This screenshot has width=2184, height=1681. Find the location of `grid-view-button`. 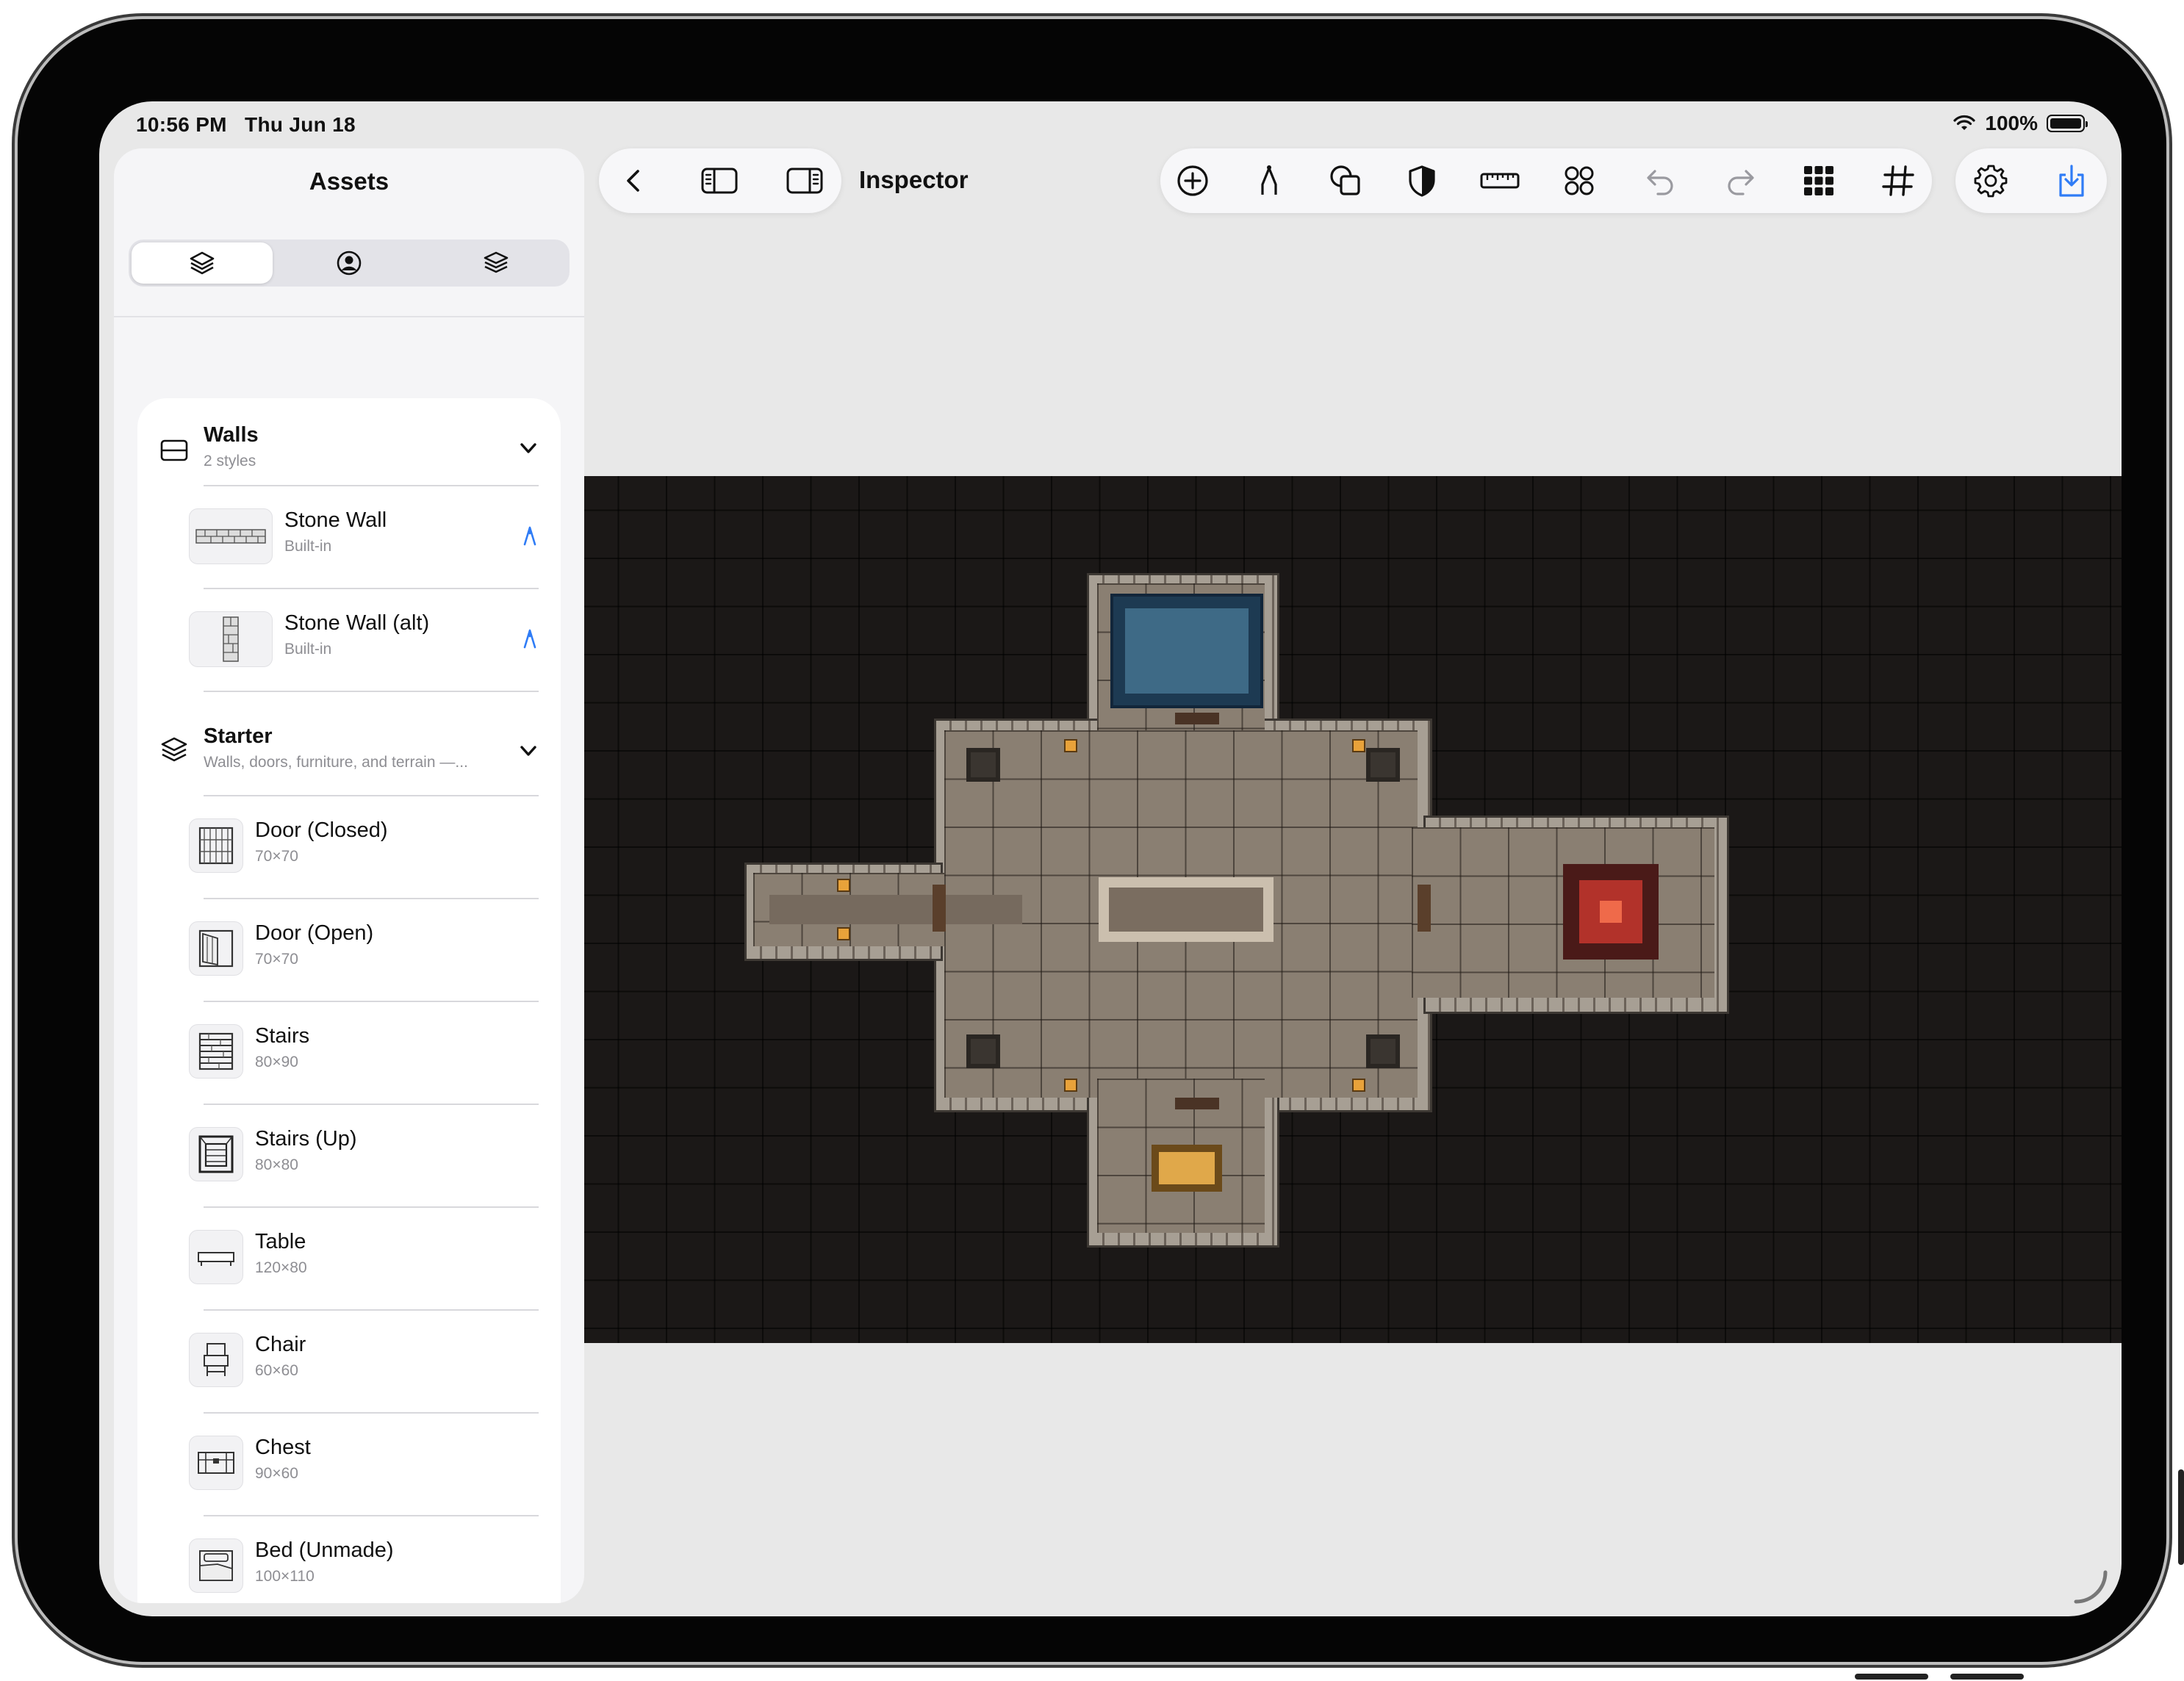

grid-view-button is located at coordinates (1818, 180).